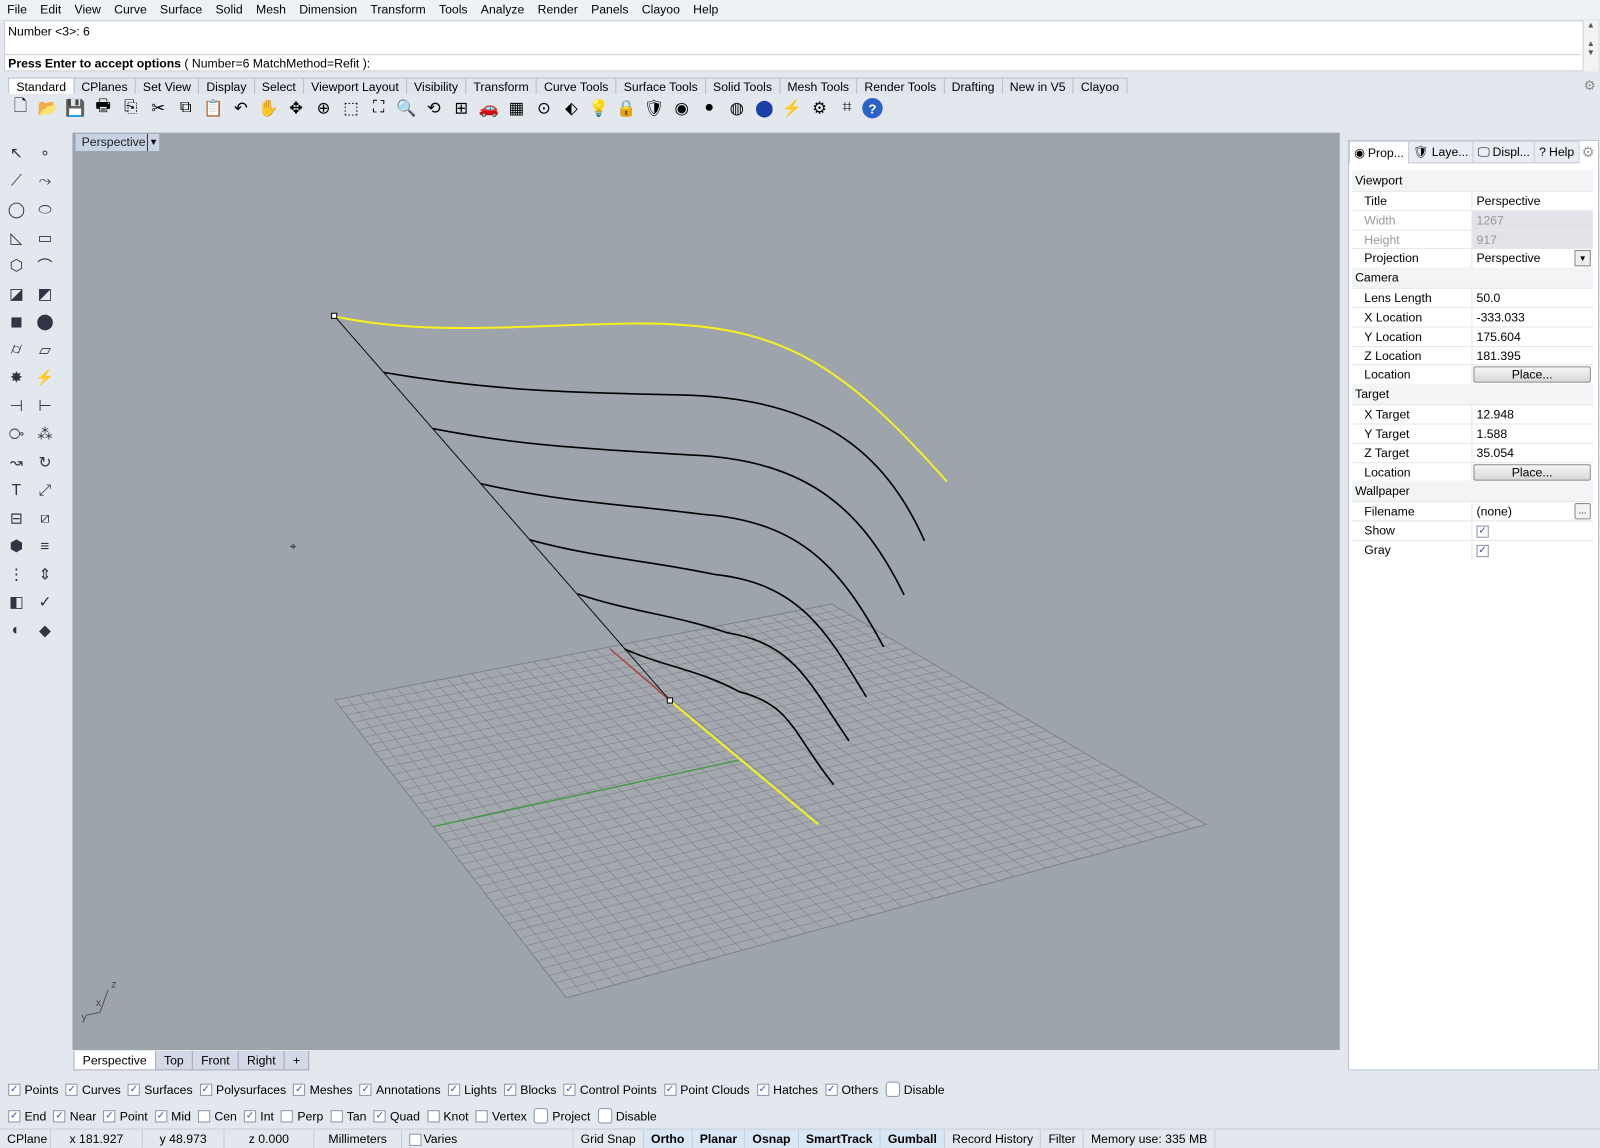  What do you see at coordinates (1590, 46) in the screenshot?
I see `command-scrollbar: ▲ ▲ ▼` at bounding box center [1590, 46].